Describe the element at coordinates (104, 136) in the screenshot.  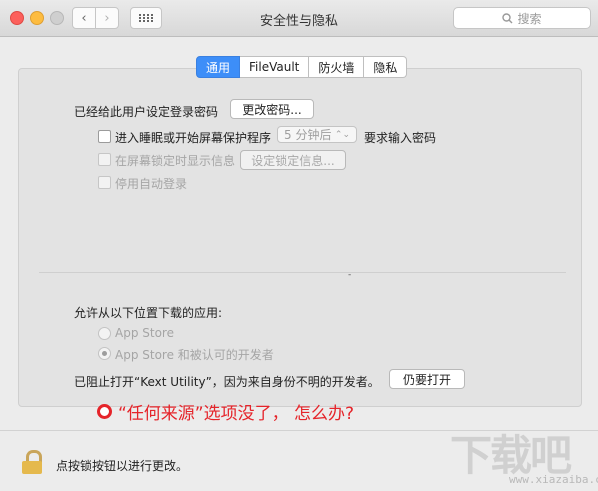
I see `require-password-checkbox` at that location.